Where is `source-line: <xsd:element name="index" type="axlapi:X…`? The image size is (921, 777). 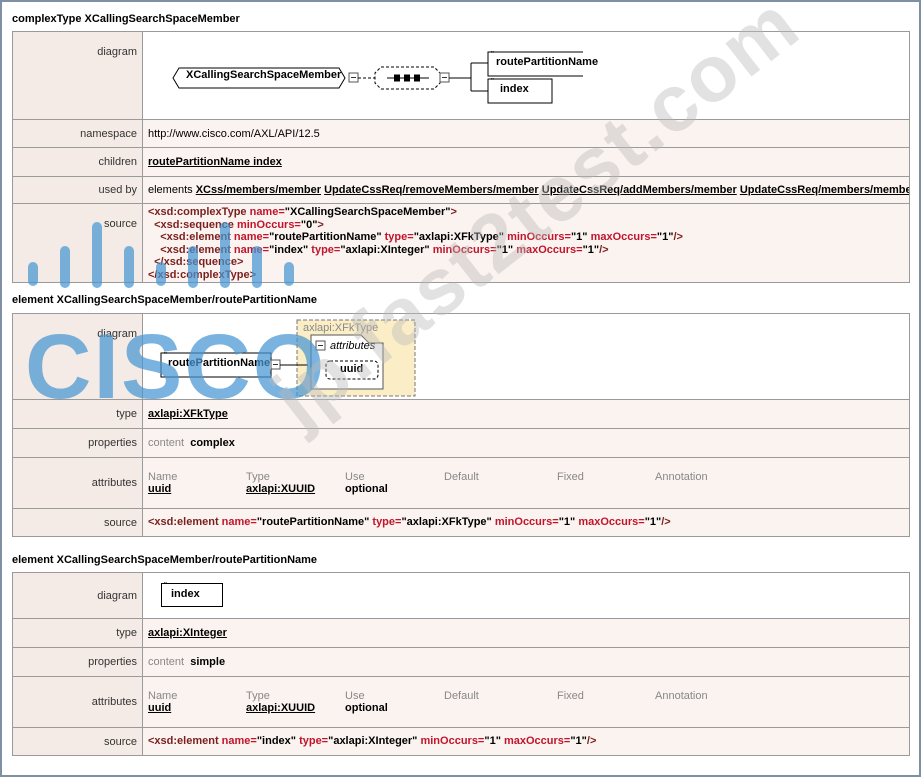 source-line: <xsd:element name="index" type="axlapi:X… is located at coordinates (372, 741).